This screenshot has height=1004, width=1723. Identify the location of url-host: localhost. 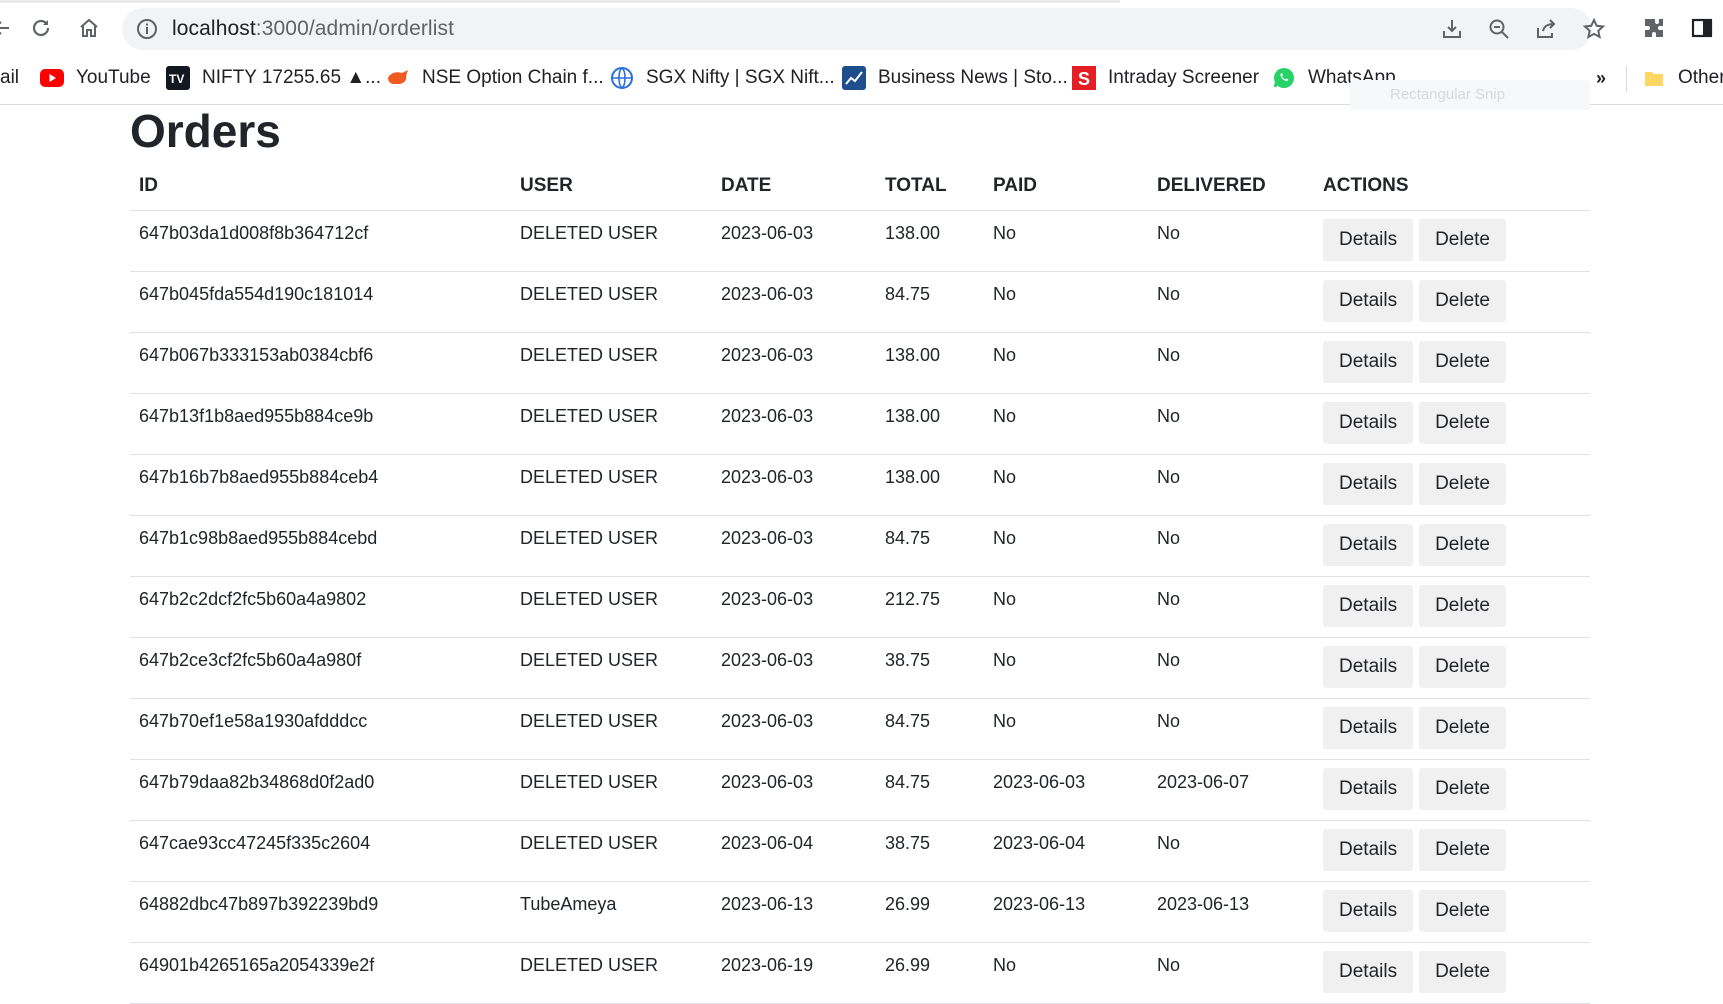
(214, 28).